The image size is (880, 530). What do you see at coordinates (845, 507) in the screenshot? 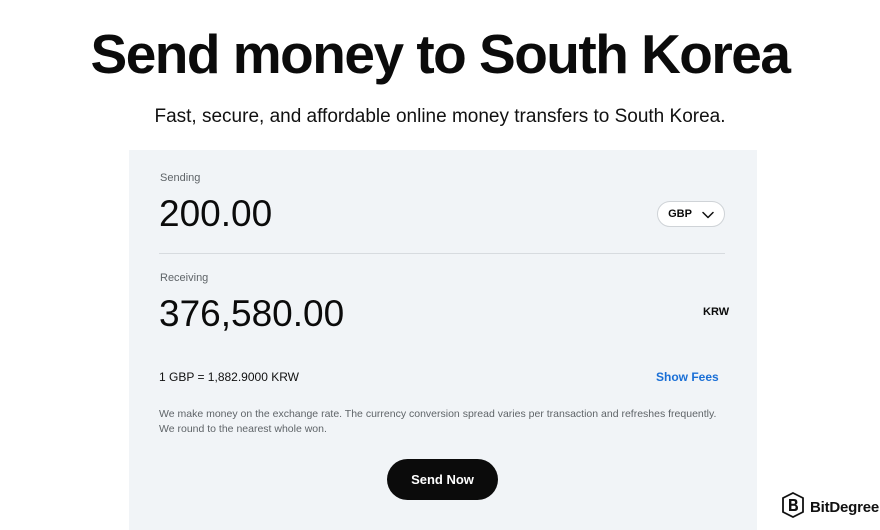
I see `watermark-text: BitDegree` at bounding box center [845, 507].